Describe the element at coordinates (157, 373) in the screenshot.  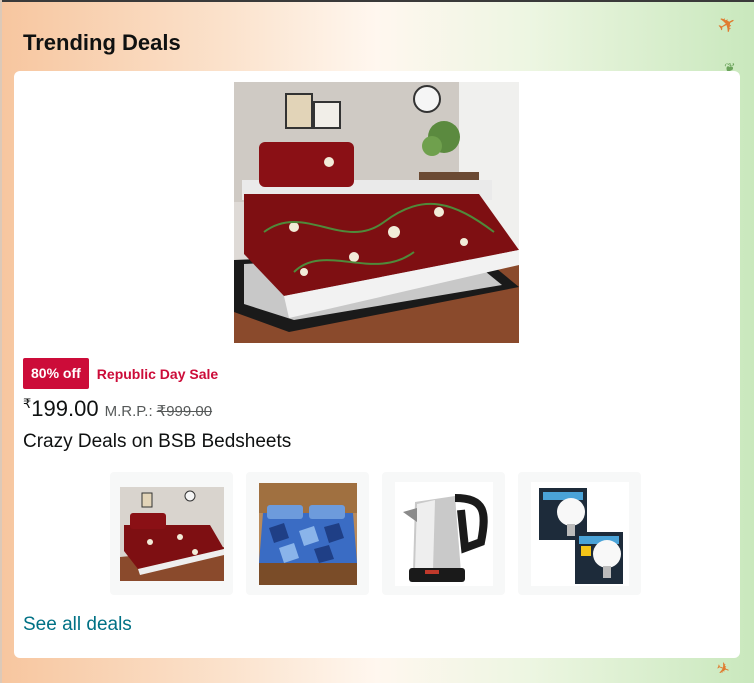
I see `sale-event-label: Republic Day Sale` at that location.